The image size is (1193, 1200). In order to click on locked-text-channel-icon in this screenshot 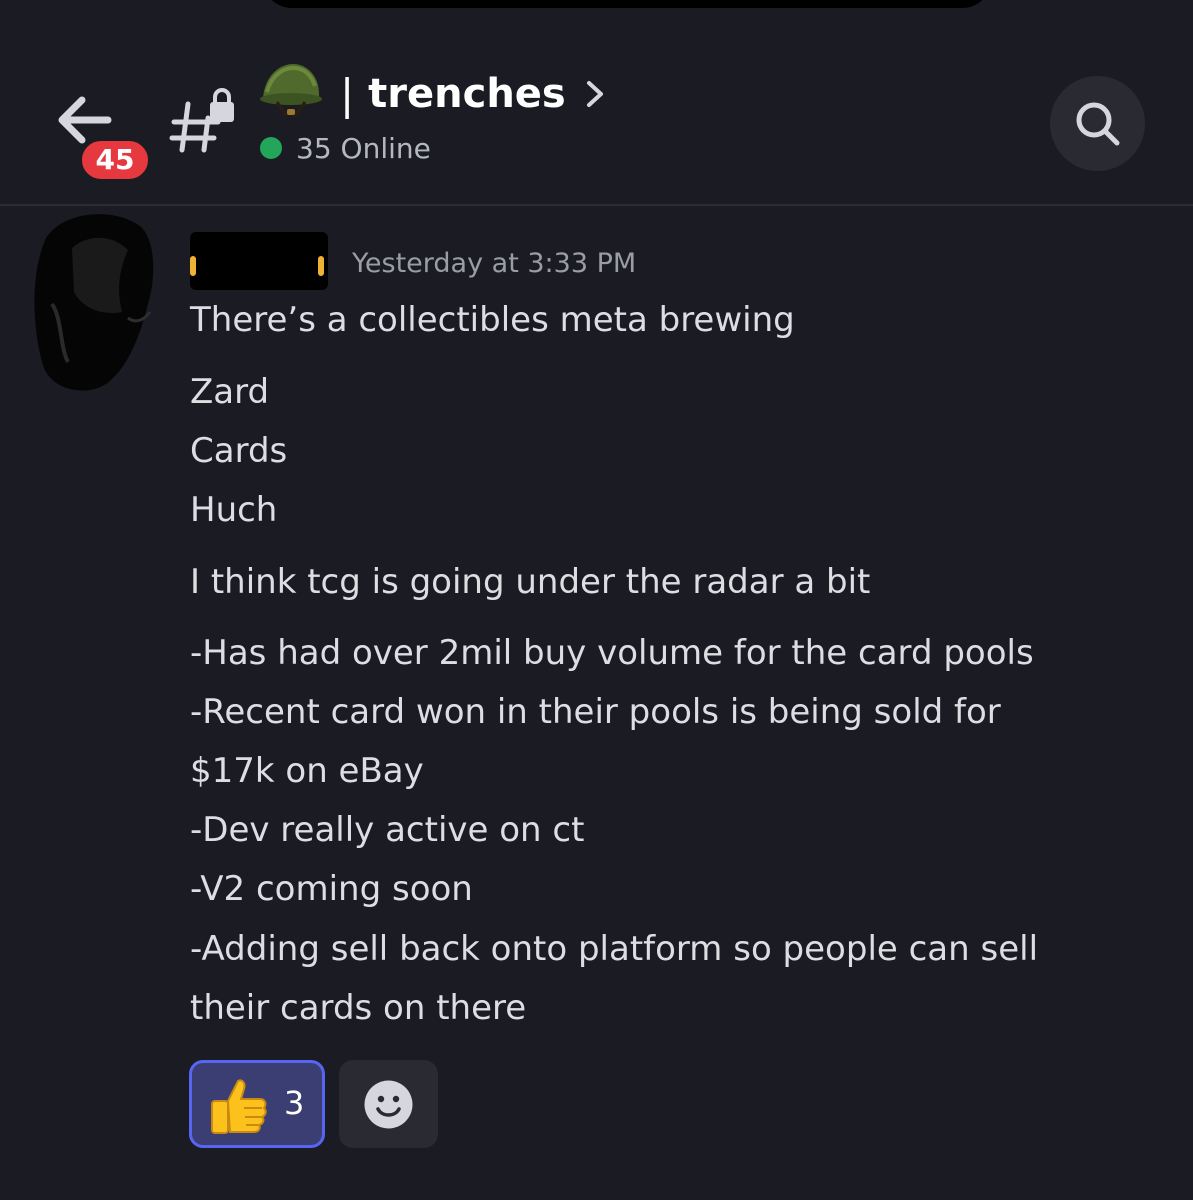, I will do `click(204, 123)`.